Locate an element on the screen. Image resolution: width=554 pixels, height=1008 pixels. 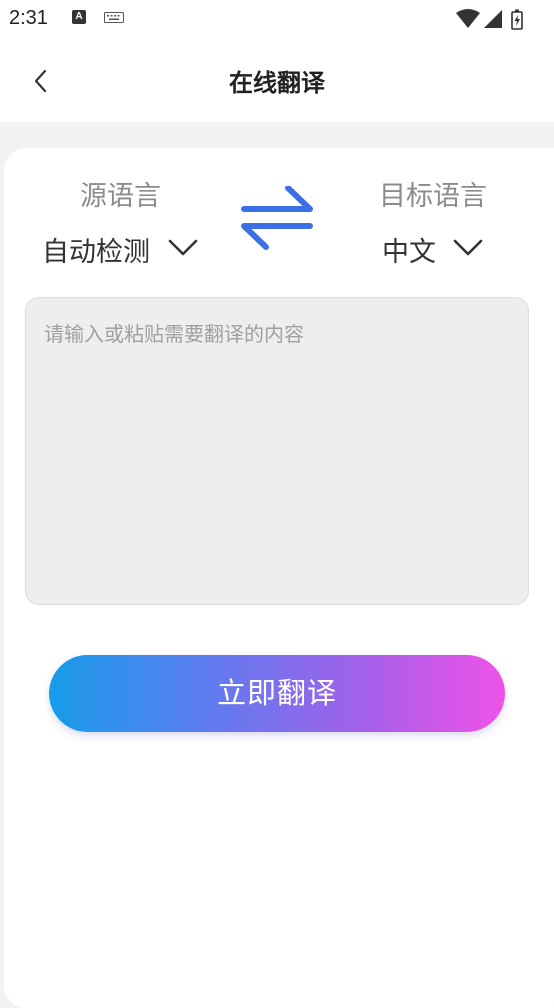
notification-app-icon: A is located at coordinates (79, 17).